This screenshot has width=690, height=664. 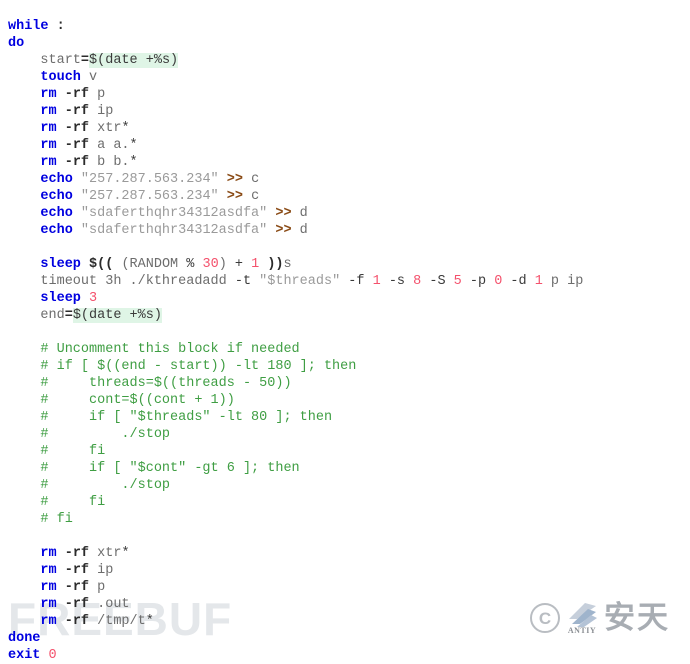 I want to click on code-line: start=$(date +%s), so click(x=349, y=60).